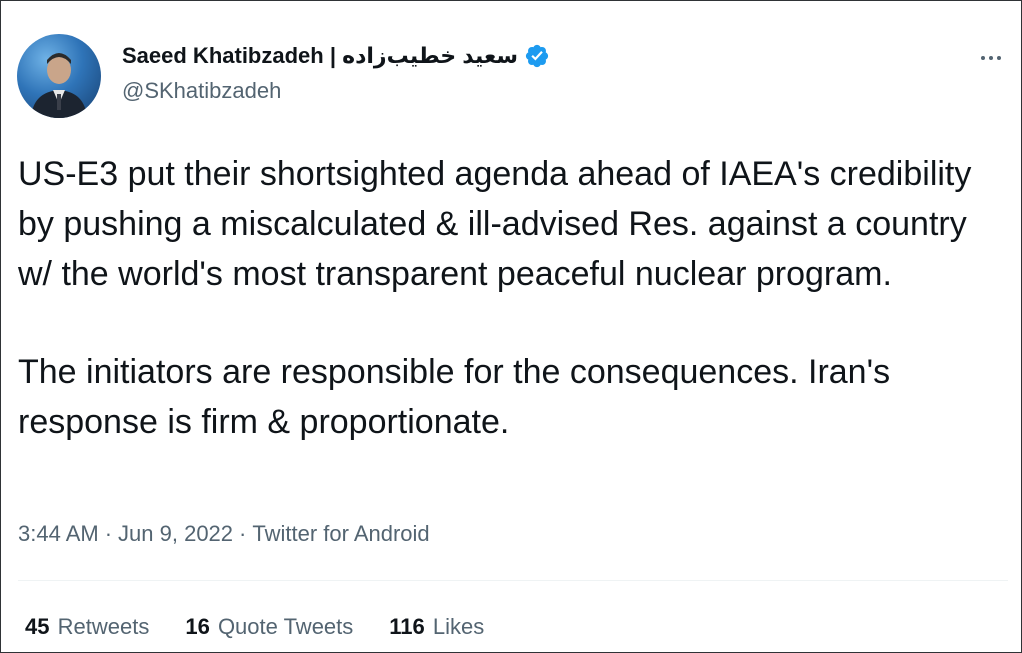 This screenshot has height=653, width=1022. What do you see at coordinates (37, 626) in the screenshot?
I see `retweets-count: 45` at bounding box center [37, 626].